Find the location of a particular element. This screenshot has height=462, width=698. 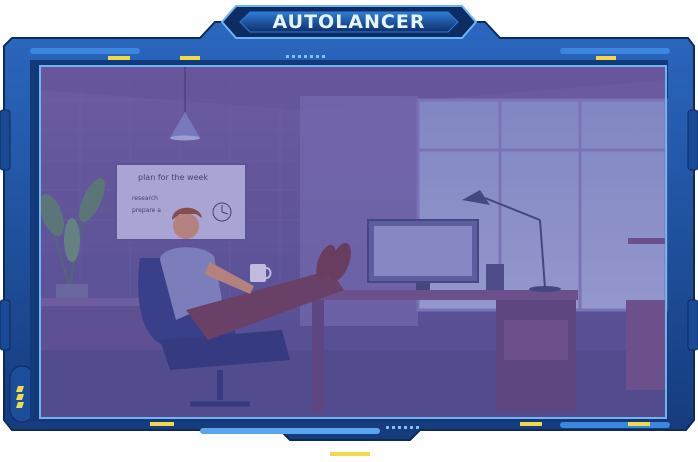

title-badge: AUTOLANCER is located at coordinates (349, 22).